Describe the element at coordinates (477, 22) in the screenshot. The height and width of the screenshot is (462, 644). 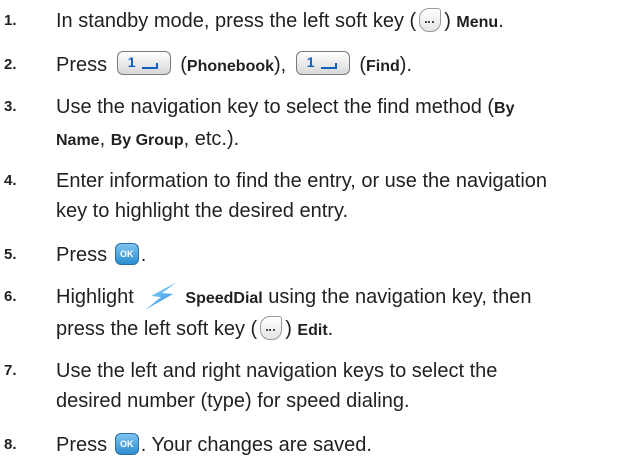
I see `menu-label: Menu` at that location.